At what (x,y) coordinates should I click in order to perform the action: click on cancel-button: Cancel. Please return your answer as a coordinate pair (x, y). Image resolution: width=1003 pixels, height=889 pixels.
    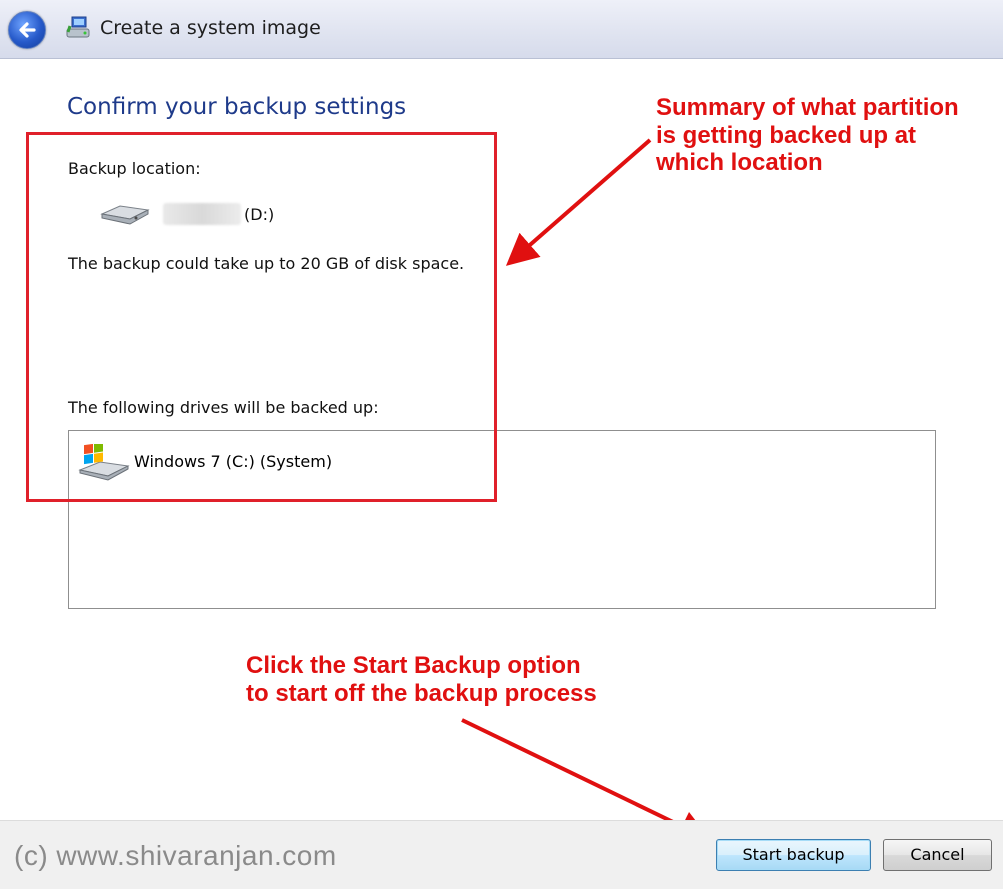
    Looking at the image, I should click on (937, 855).